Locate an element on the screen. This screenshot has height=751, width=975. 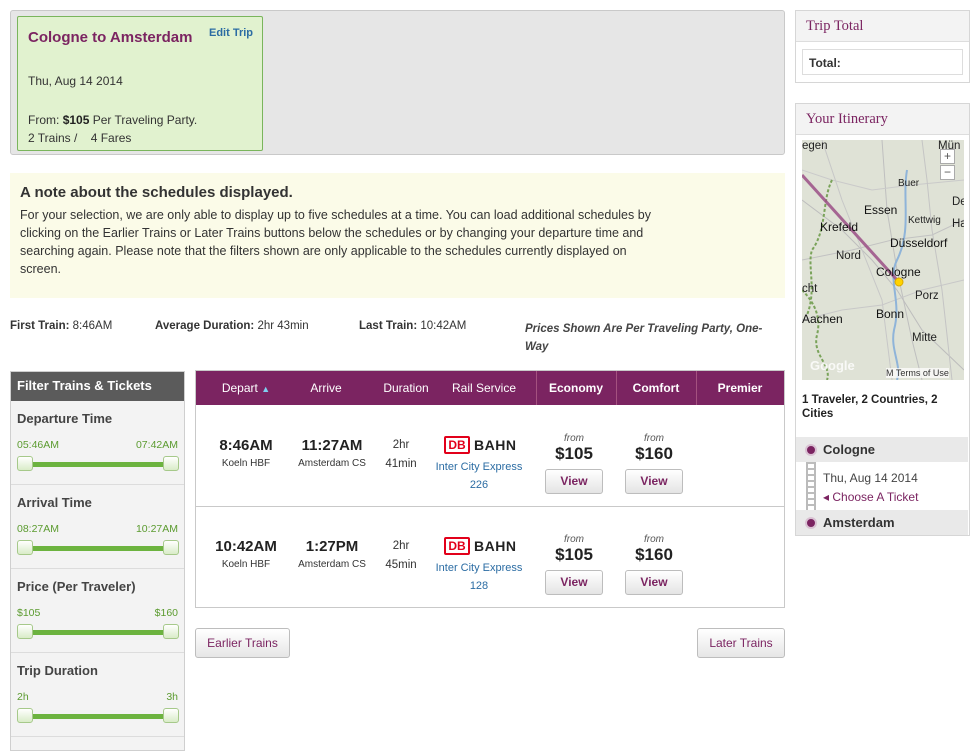
depart-cell: 8:46AM Koeln HBF is located at coordinates (246, 453).